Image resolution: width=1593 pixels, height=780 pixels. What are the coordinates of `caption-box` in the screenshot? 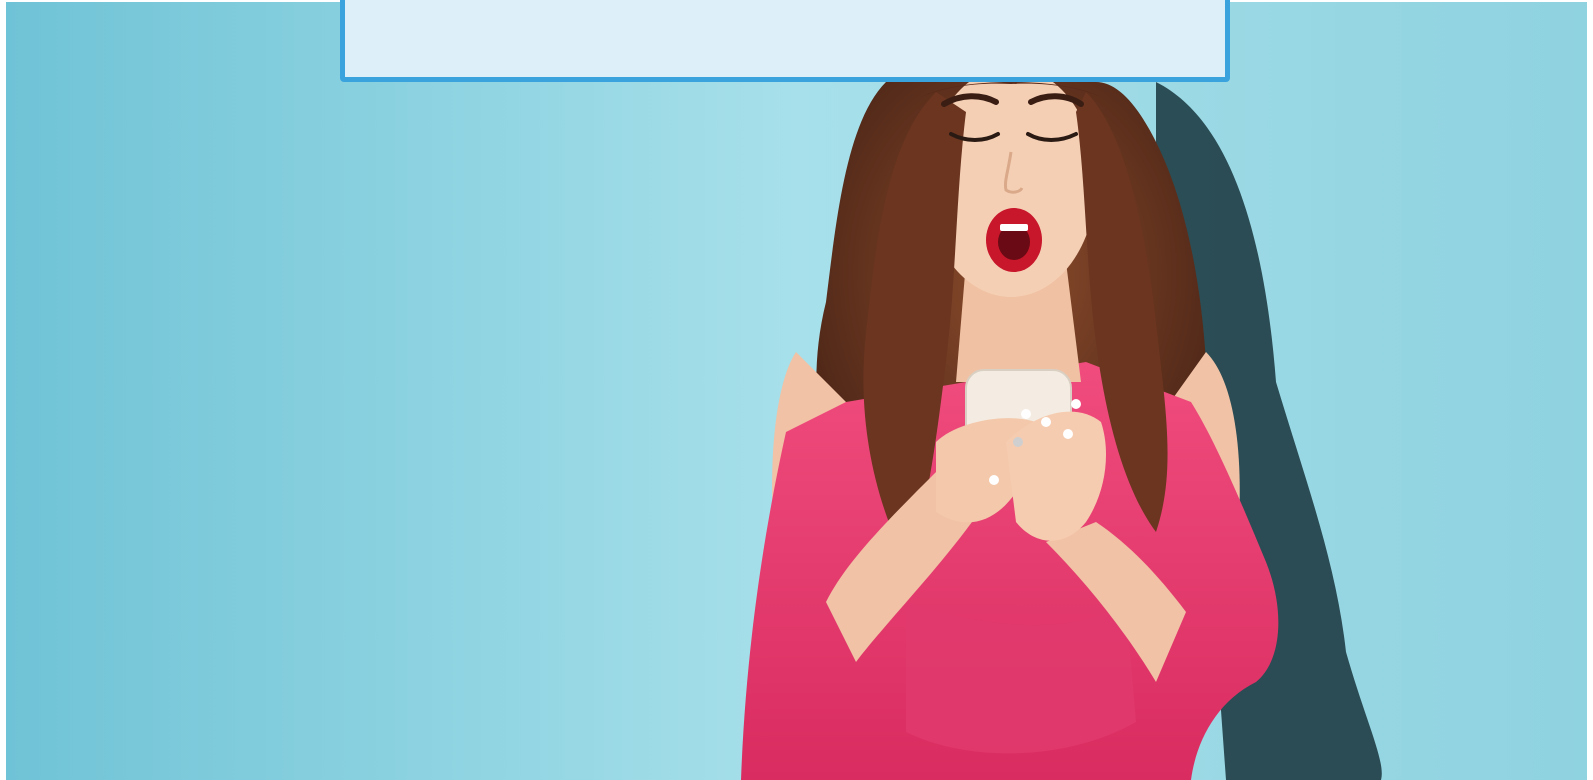 It's located at (785, 41).